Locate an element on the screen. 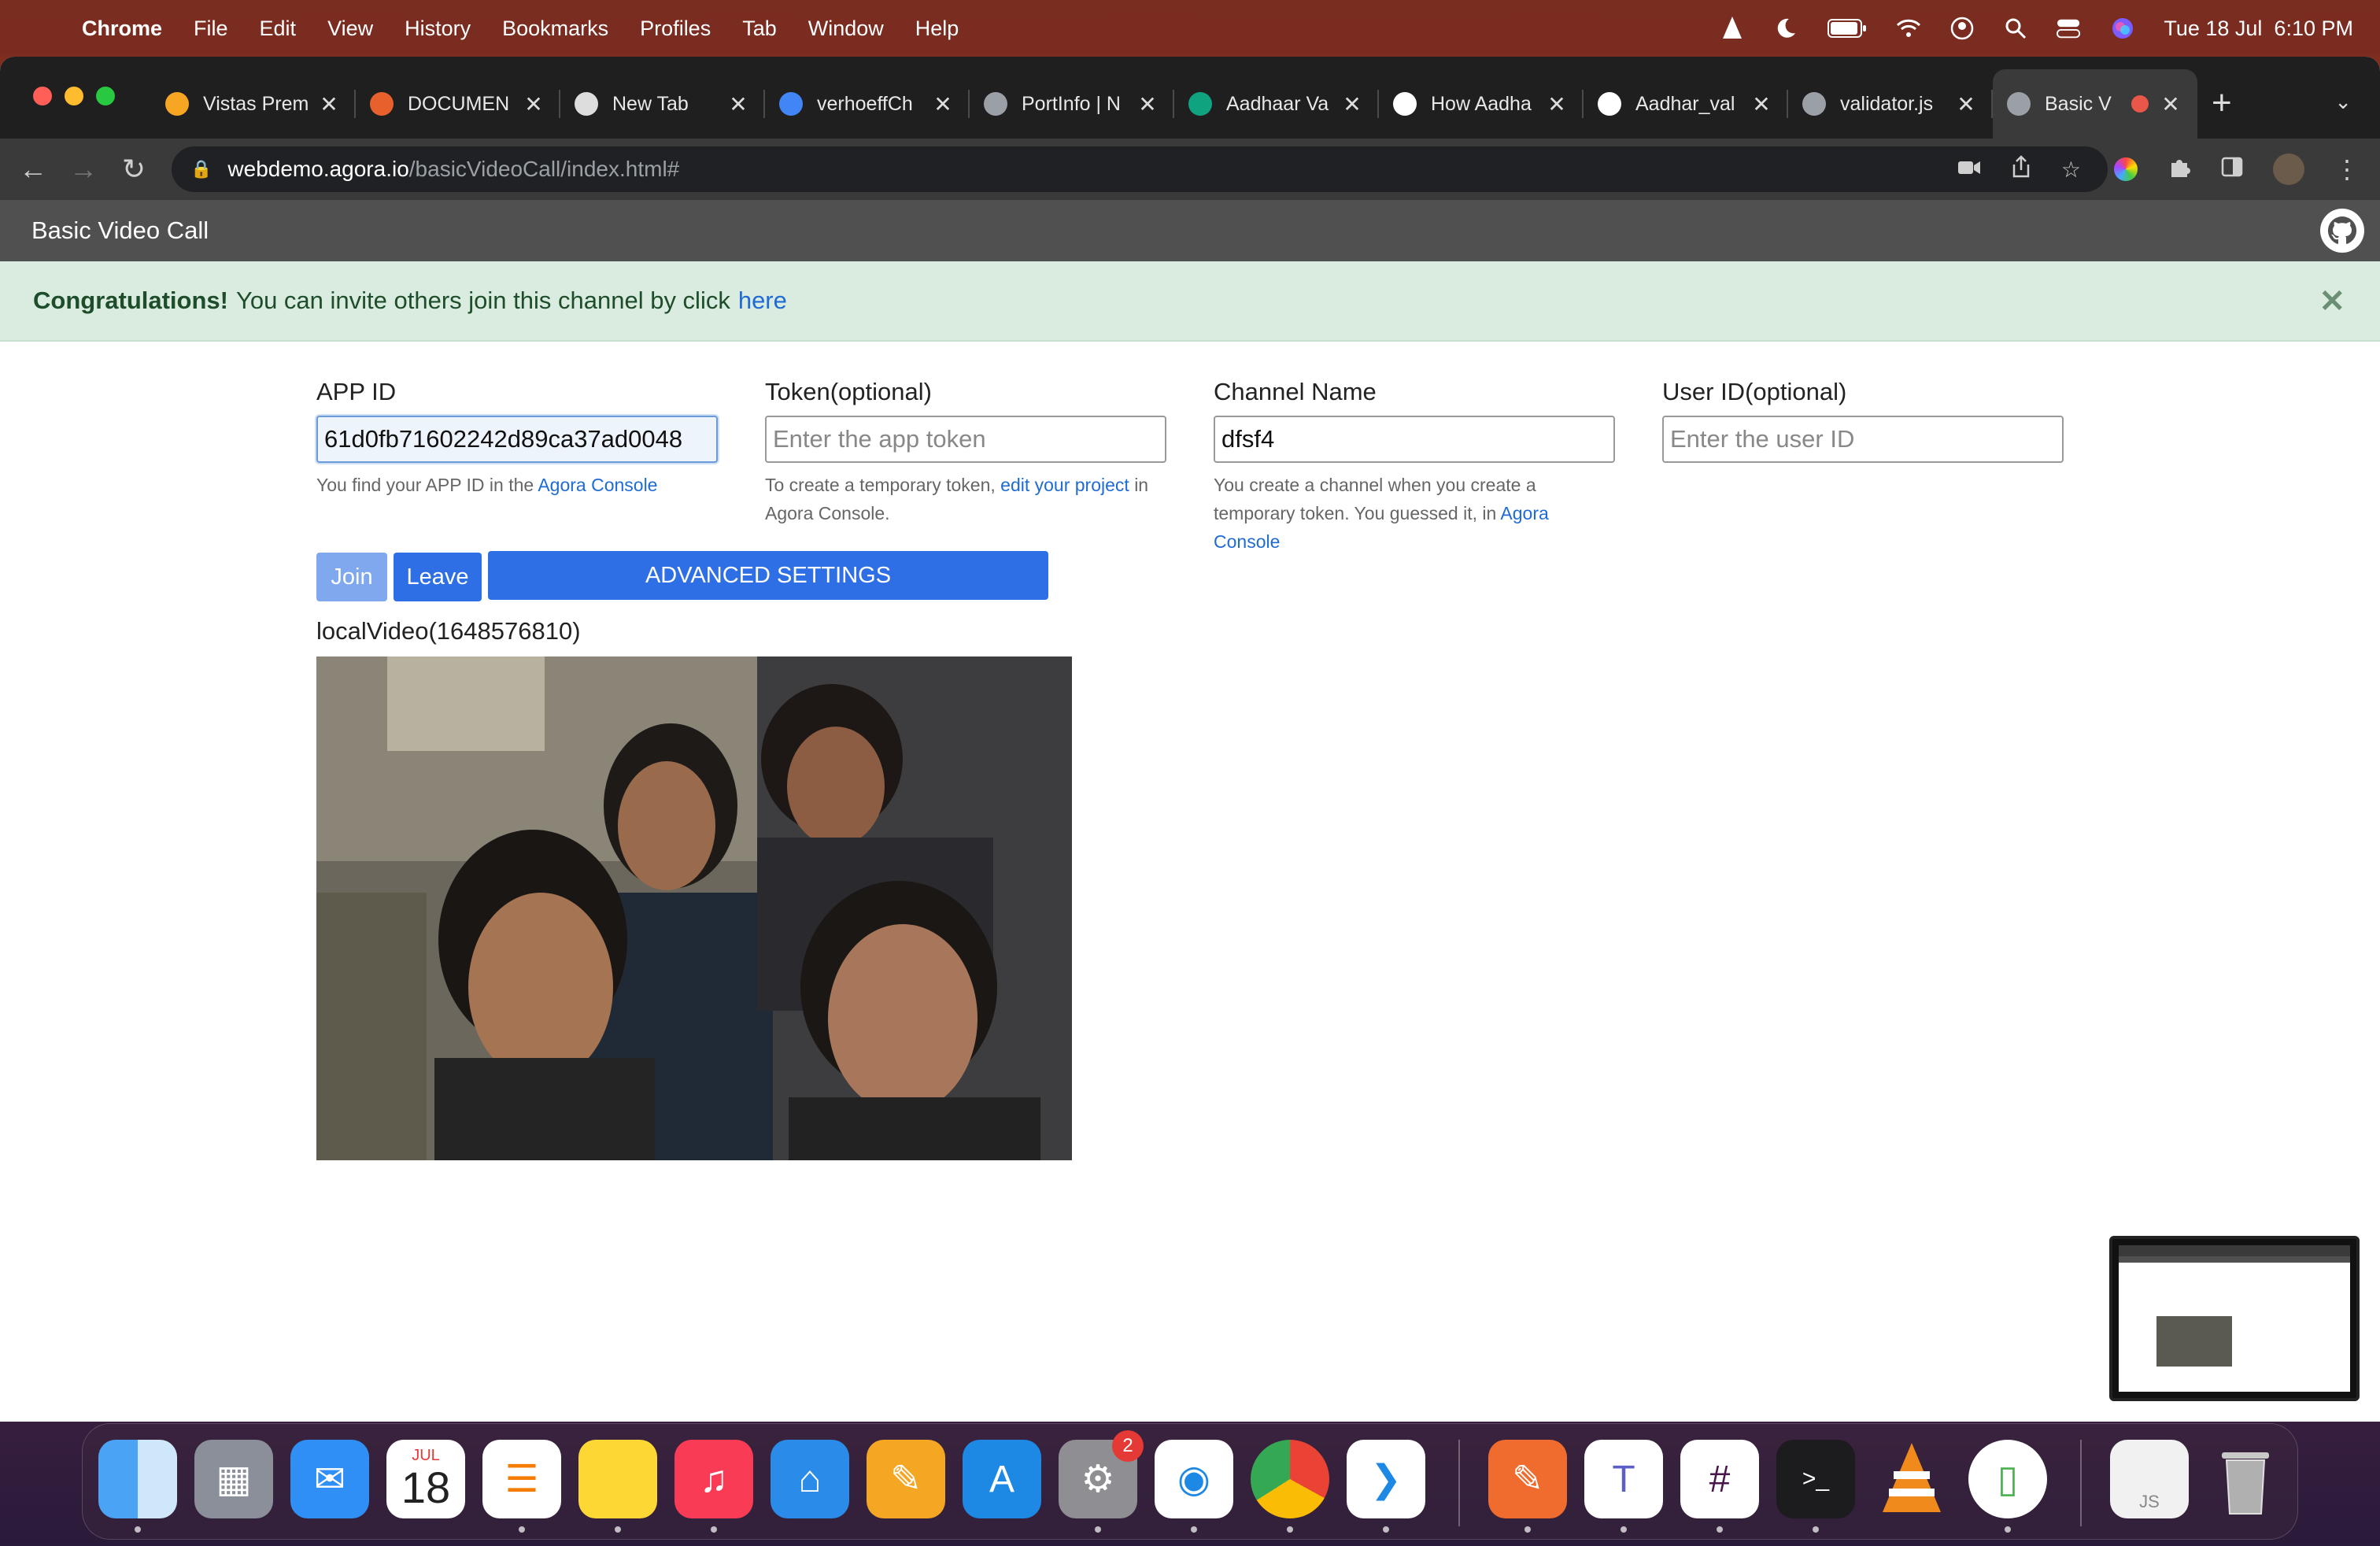  tab-new-tab: New Tab ✕ is located at coordinates (662, 104).